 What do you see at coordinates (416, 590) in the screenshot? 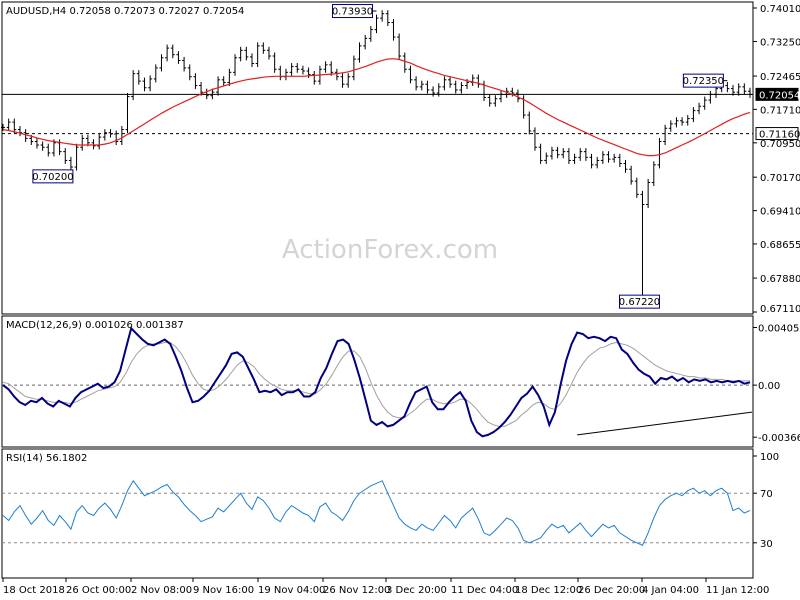
I see `x-tick-label: 3 Dec 20:00` at bounding box center [416, 590].